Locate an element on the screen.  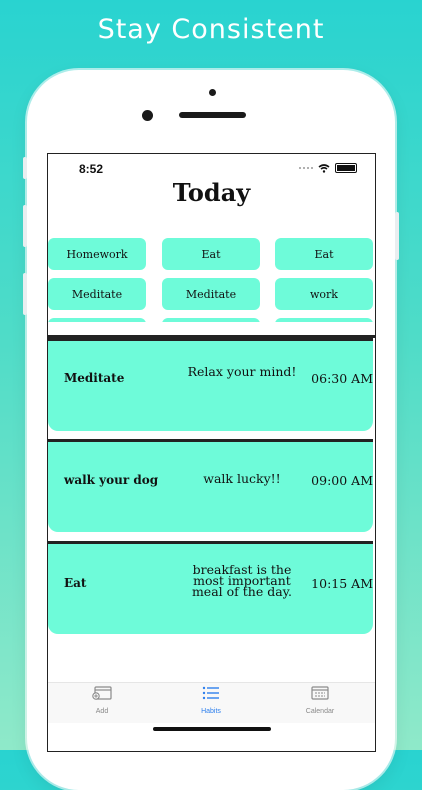
tab-calendar: Calendar is located at coordinates (320, 700).